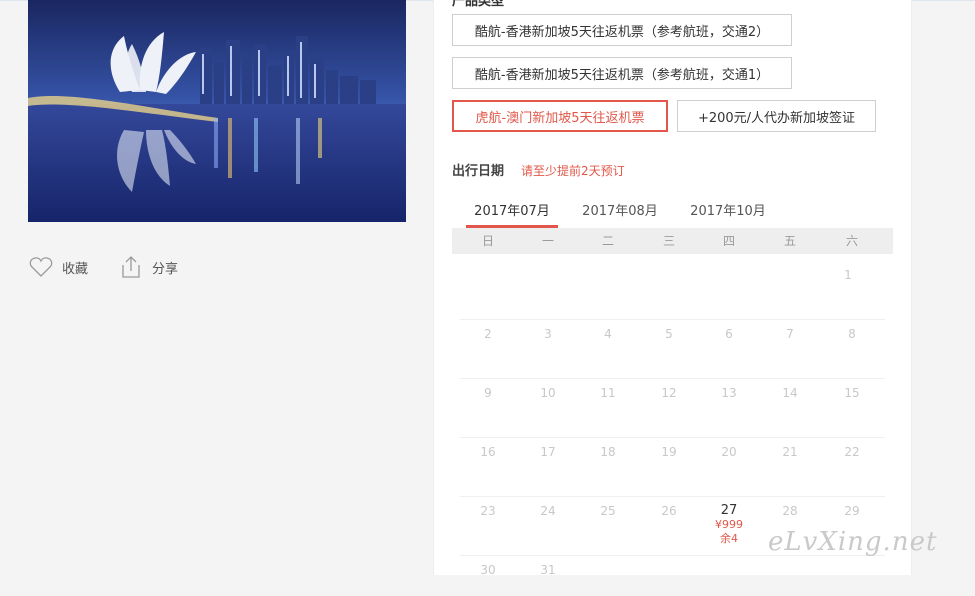 This screenshot has width=975, height=596. I want to click on calendar-day: 24, so click(548, 511).